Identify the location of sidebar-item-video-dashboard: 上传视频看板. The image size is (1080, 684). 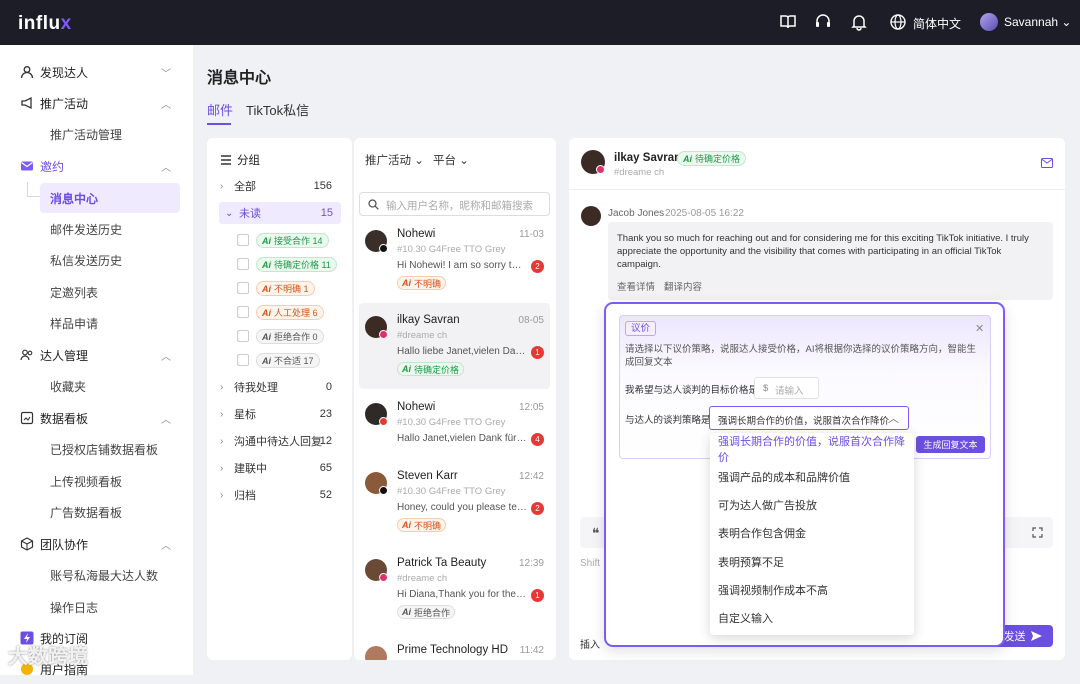
(110, 481).